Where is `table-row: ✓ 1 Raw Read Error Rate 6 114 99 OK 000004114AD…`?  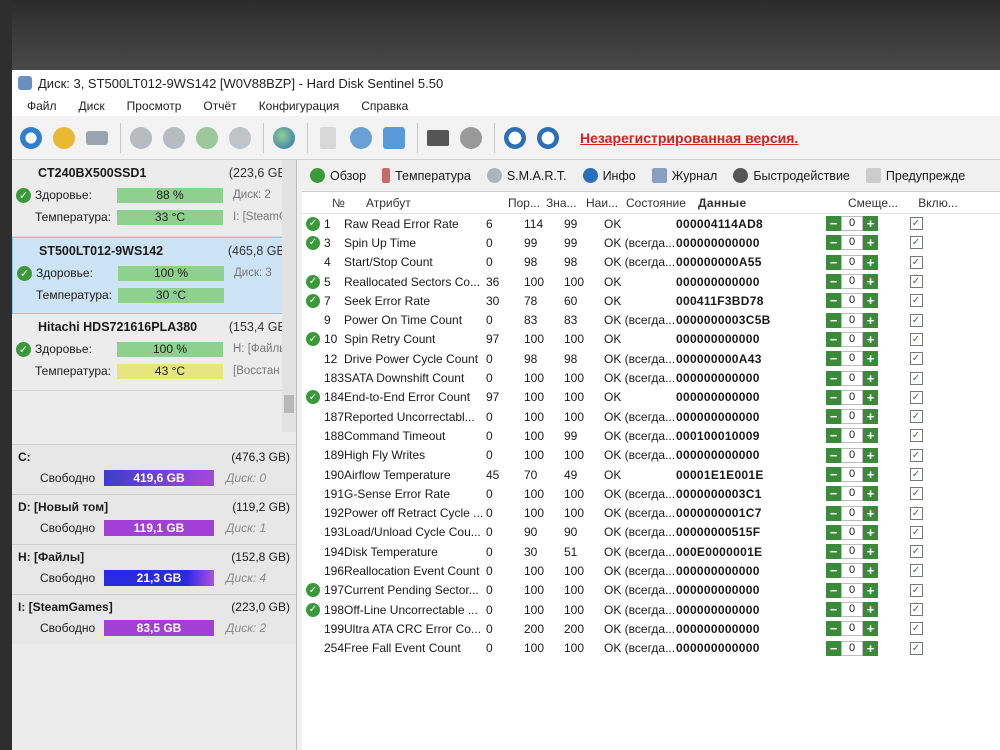 table-row: ✓ 1 Raw Read Error Rate 6 114 99 OK 000004114AD… is located at coordinates (651, 223).